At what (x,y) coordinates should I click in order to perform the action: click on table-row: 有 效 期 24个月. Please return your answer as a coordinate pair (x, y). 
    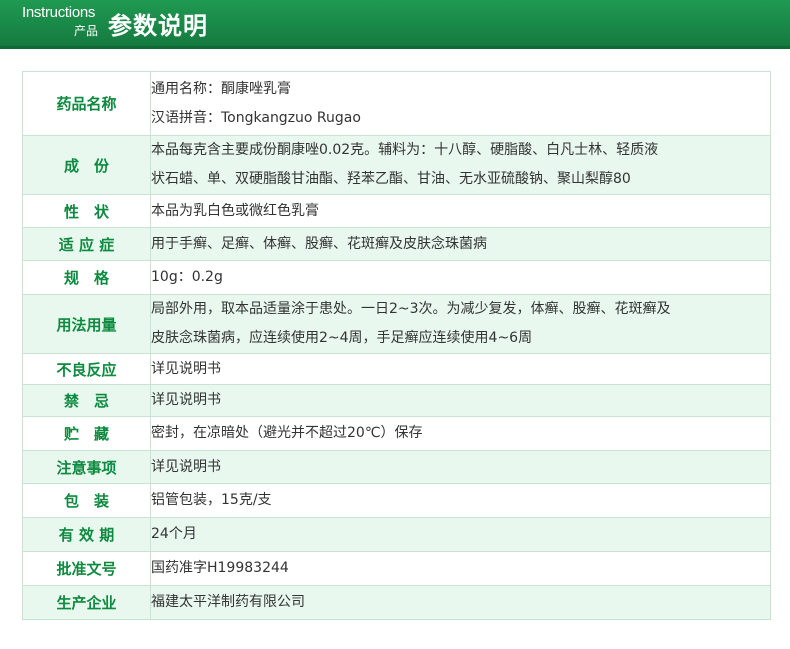
    Looking at the image, I should click on (396, 534).